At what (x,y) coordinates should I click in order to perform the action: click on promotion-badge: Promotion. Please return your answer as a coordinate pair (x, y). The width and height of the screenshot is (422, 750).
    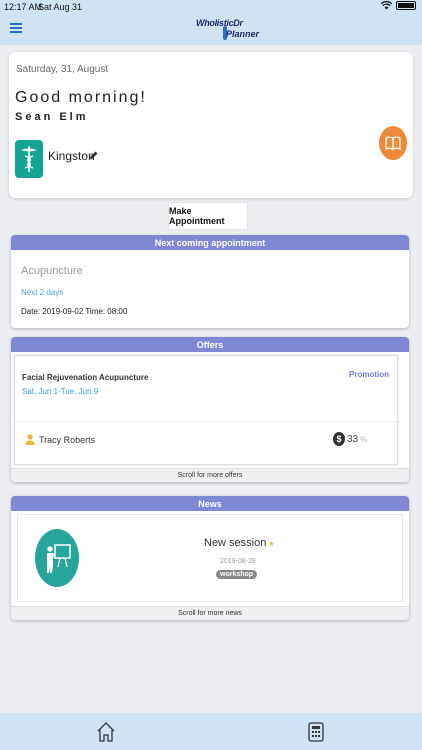
    Looking at the image, I should click on (369, 374).